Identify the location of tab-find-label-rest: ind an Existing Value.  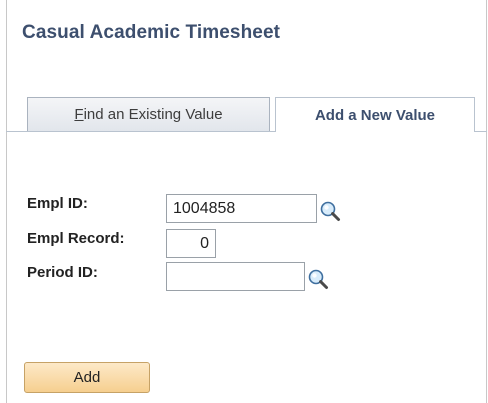
(153, 114).